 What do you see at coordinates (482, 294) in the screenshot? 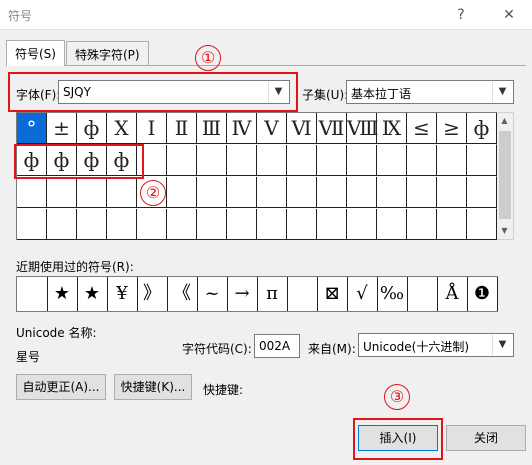
I see `recent-symbol-cell: ❶` at bounding box center [482, 294].